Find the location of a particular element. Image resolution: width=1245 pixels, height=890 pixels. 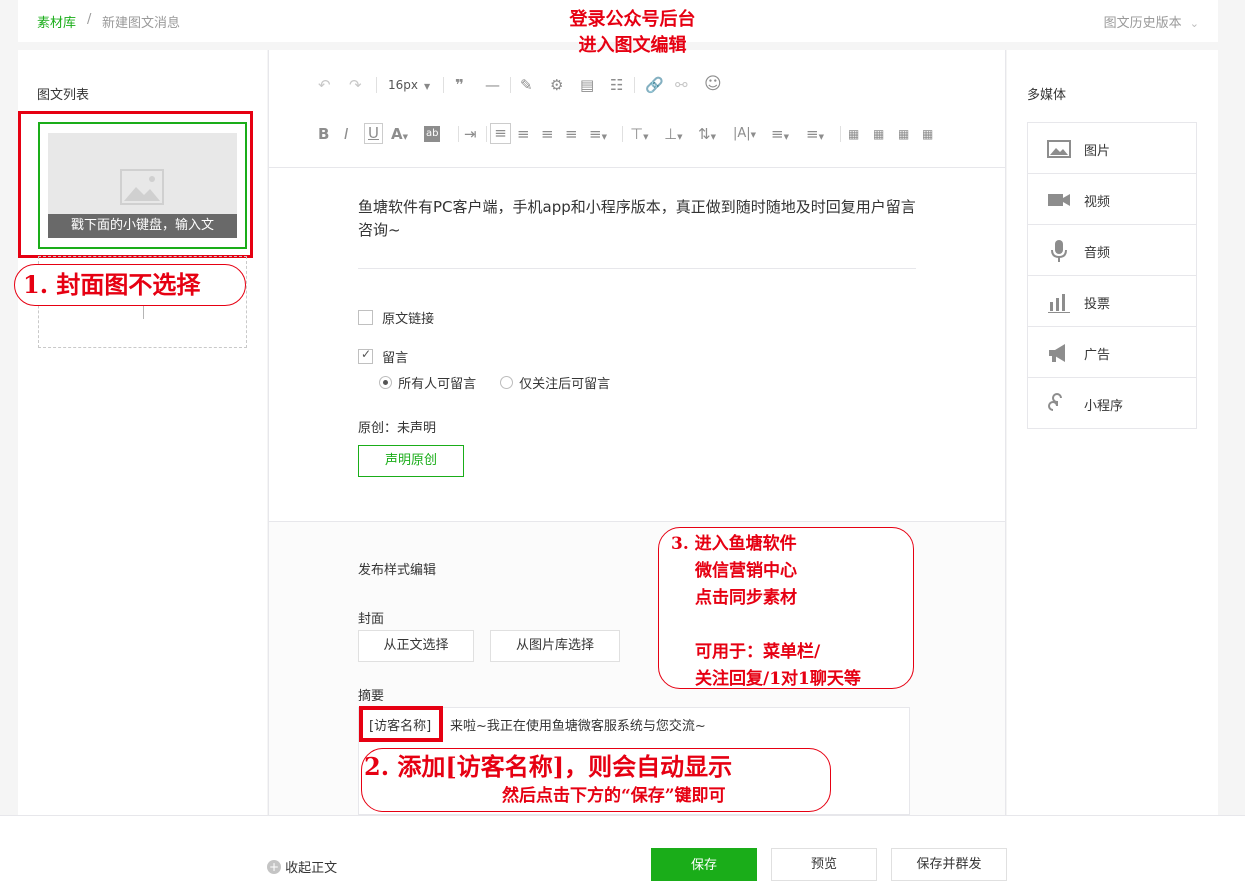

align-center-icon: ≡ is located at coordinates (523, 134).